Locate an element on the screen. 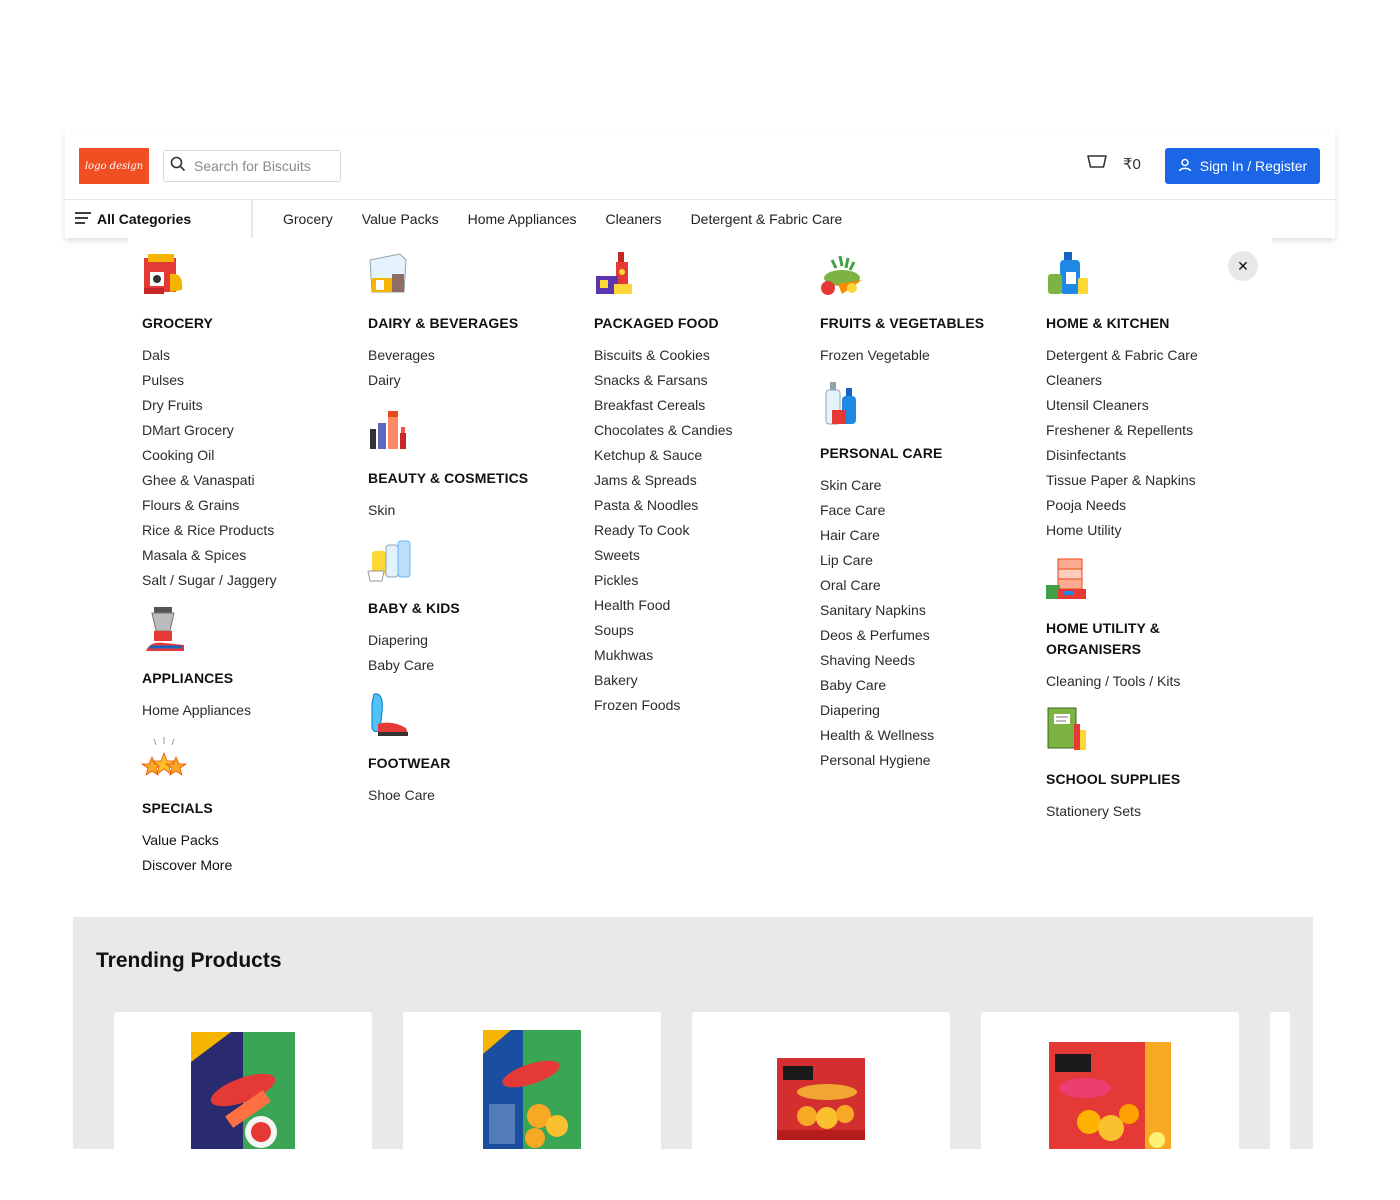 The image size is (1400, 1200). subcategory-link: Ketchup & Sauce is located at coordinates (697, 455).